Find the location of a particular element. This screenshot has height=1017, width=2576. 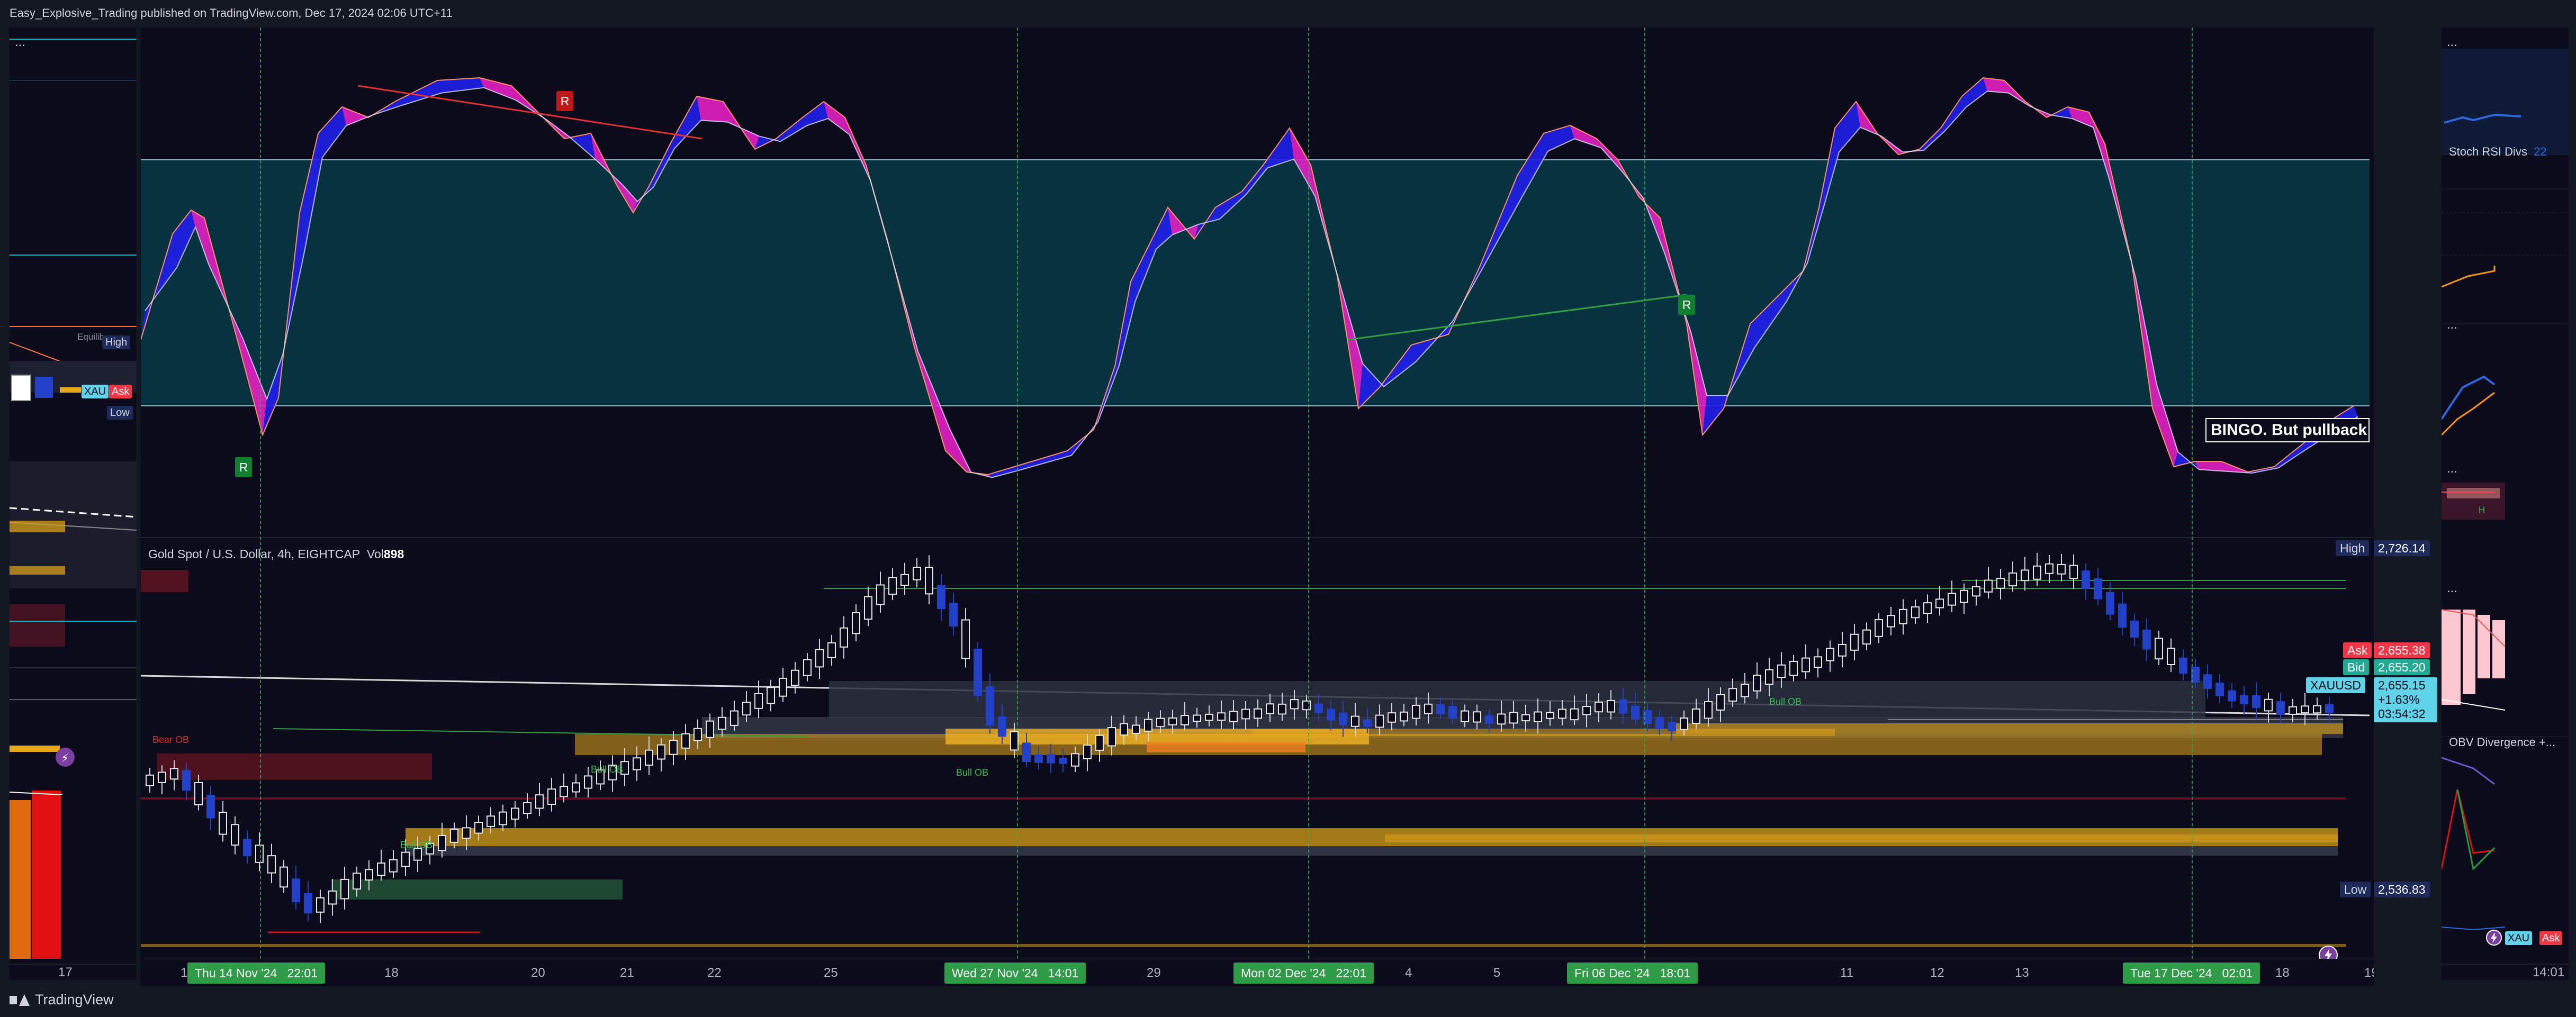

bull-ob-label-2: Bull OB is located at coordinates (973, 772).